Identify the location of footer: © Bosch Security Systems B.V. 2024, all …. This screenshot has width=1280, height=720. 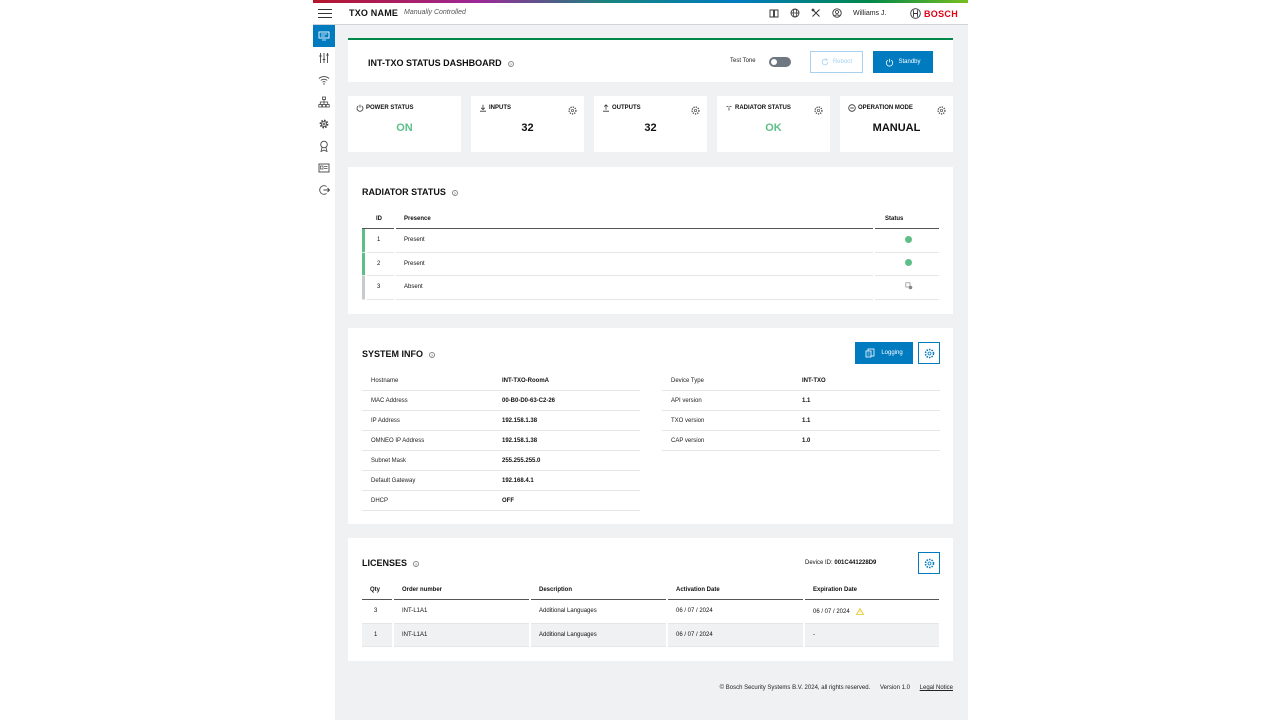
(644, 688).